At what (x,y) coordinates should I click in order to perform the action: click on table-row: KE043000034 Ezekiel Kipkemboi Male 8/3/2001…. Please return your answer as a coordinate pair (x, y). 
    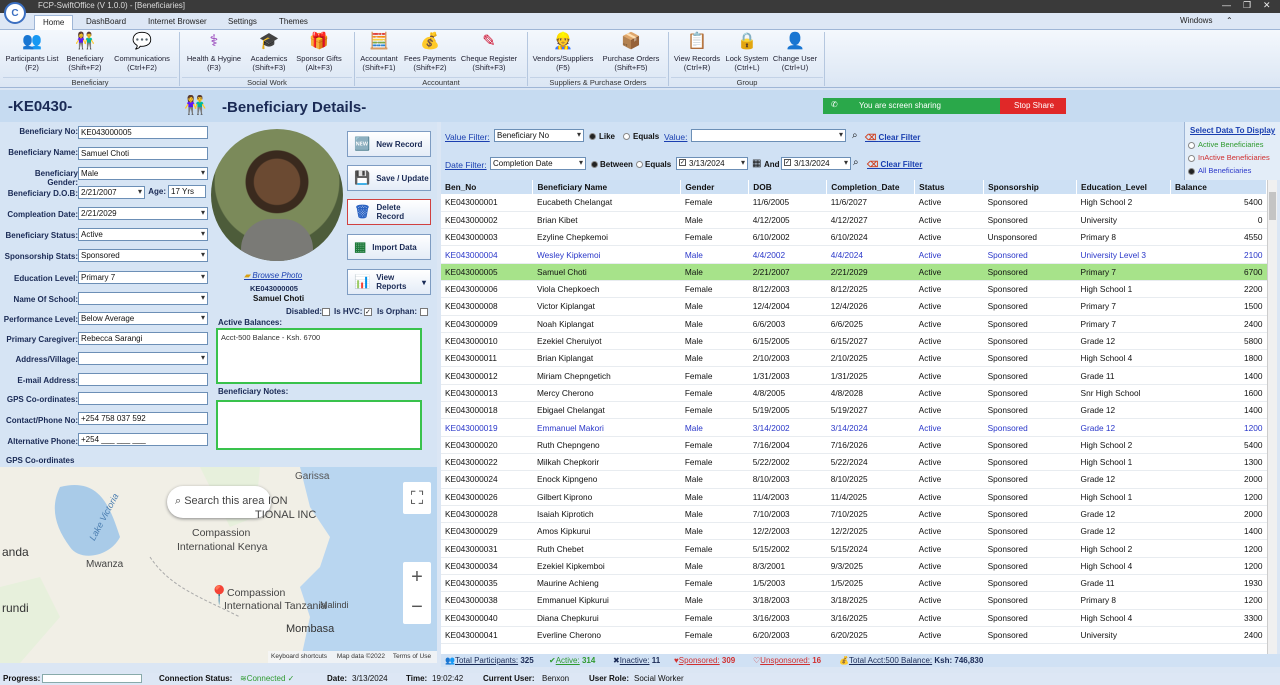
    Looking at the image, I should click on (854, 566).